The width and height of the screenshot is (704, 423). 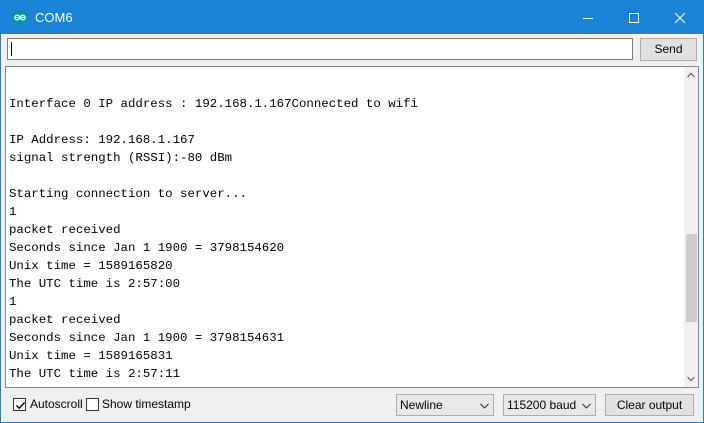 I want to click on show-timestamp-label: Show timestamp, so click(x=146, y=404).